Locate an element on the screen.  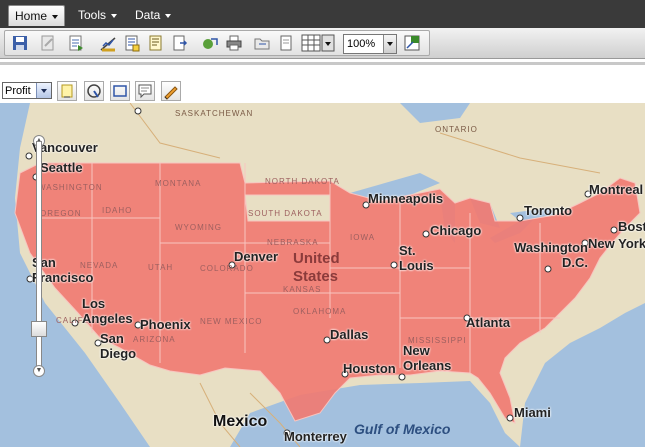
state-label: NEW MEXICO is located at coordinates (231, 321).